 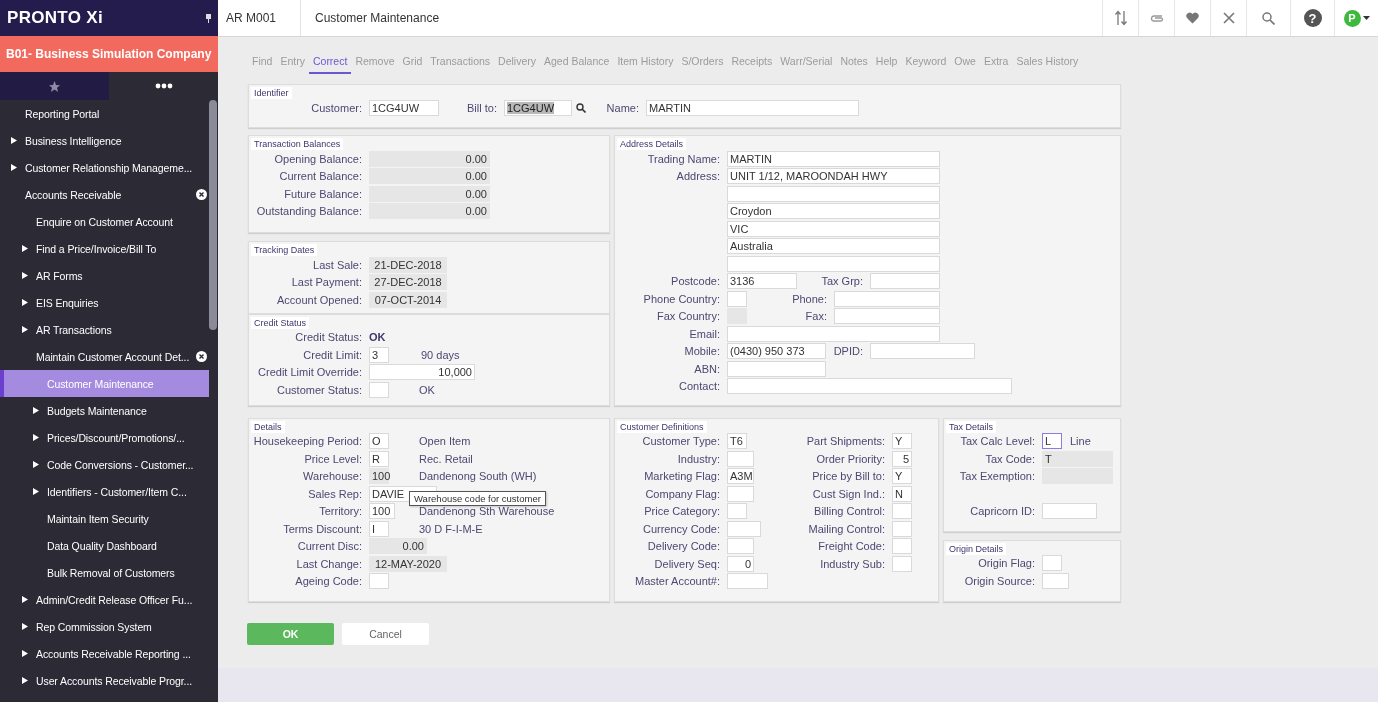 What do you see at coordinates (999, 580) in the screenshot?
I see `field-label: Origin Source:` at bounding box center [999, 580].